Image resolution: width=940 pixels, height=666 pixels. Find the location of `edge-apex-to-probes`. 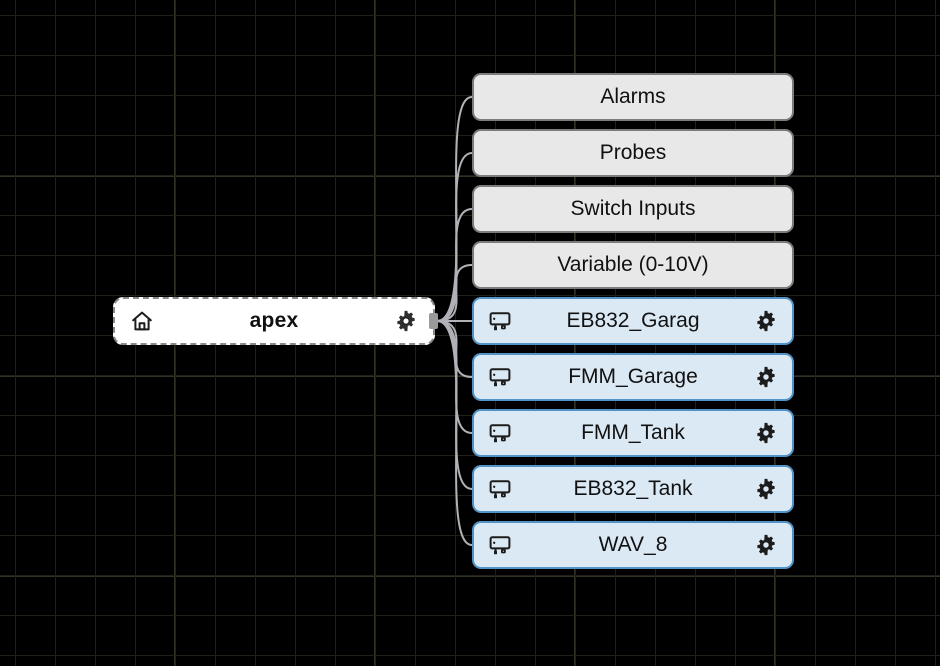

edge-apex-to-probes is located at coordinates (454, 237).